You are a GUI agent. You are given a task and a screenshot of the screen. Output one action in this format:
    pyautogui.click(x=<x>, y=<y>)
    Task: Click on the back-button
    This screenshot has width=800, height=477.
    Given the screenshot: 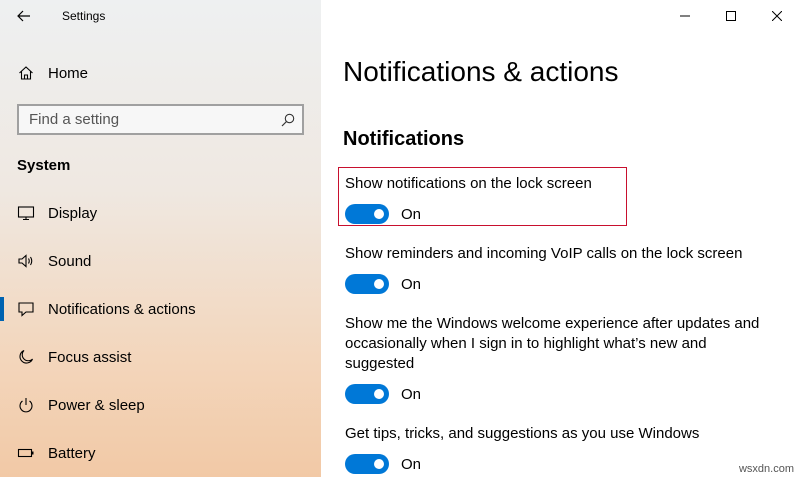 What is the action you would take?
    pyautogui.click(x=24, y=16)
    